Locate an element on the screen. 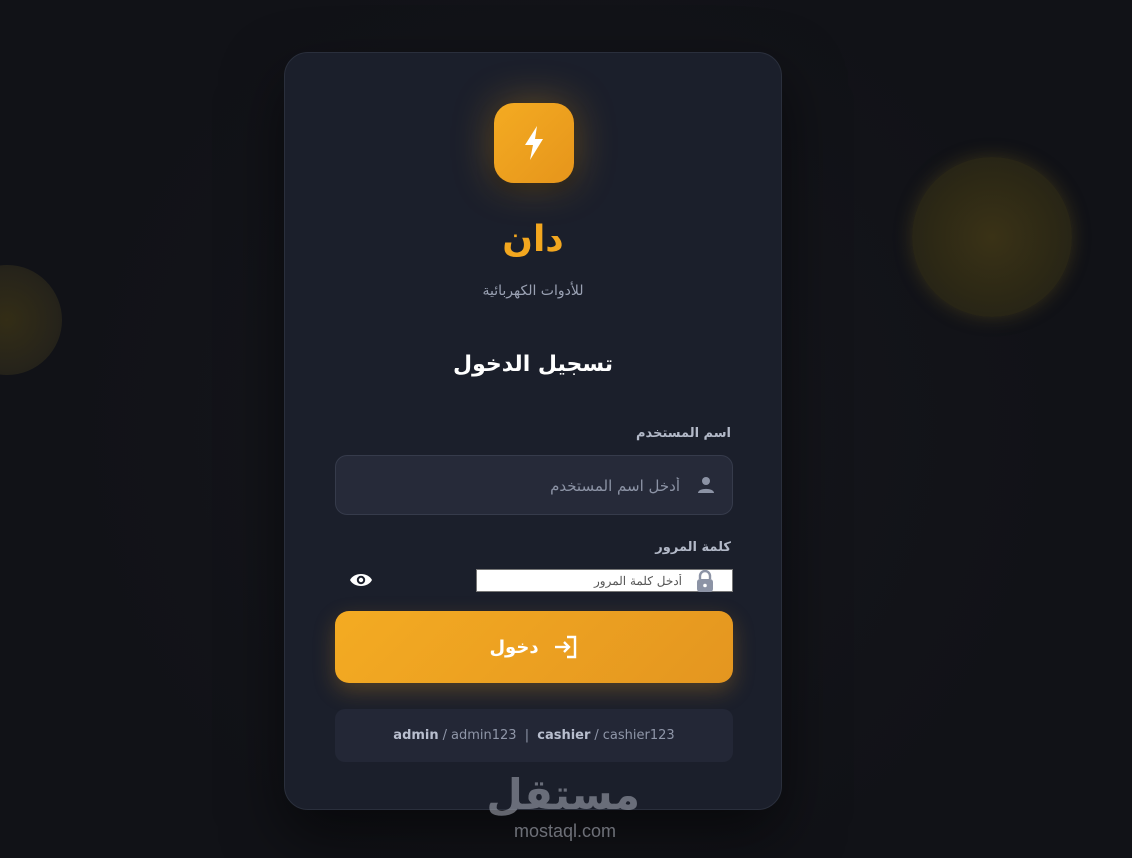 This screenshot has height=858, width=1132. brand-logo is located at coordinates (534, 143).